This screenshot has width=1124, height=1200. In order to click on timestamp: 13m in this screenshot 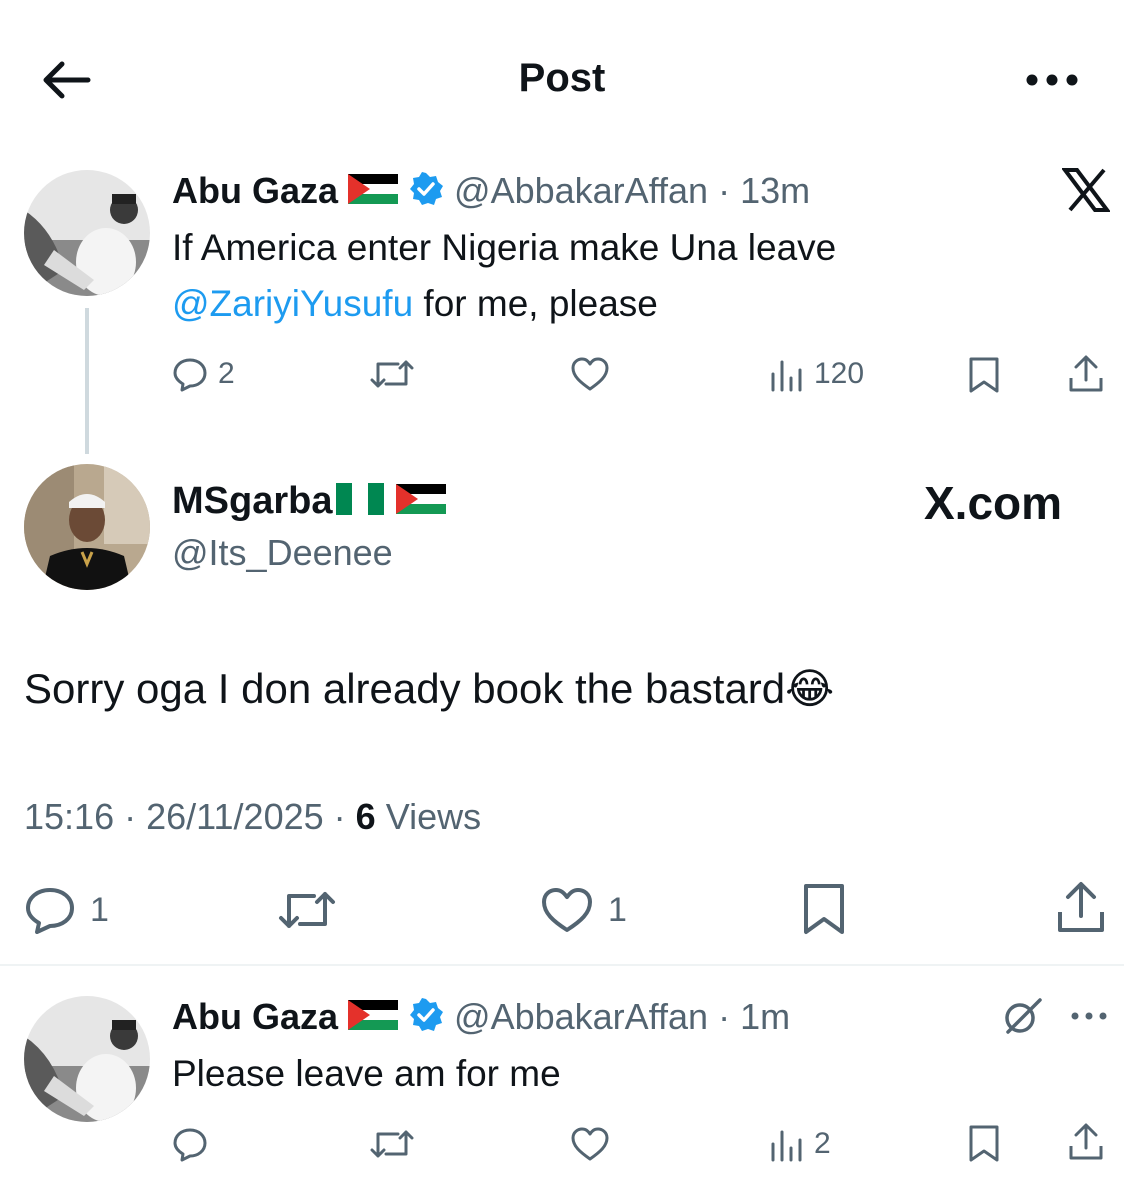, I will do `click(775, 191)`.